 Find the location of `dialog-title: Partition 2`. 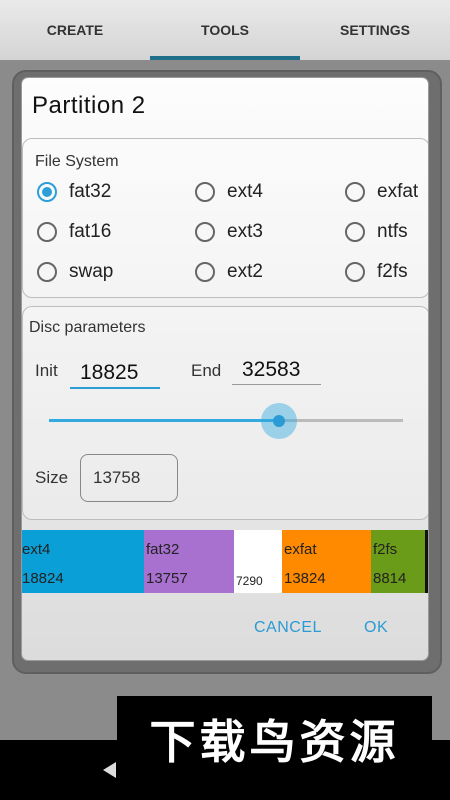

dialog-title: Partition 2 is located at coordinates (89, 105).